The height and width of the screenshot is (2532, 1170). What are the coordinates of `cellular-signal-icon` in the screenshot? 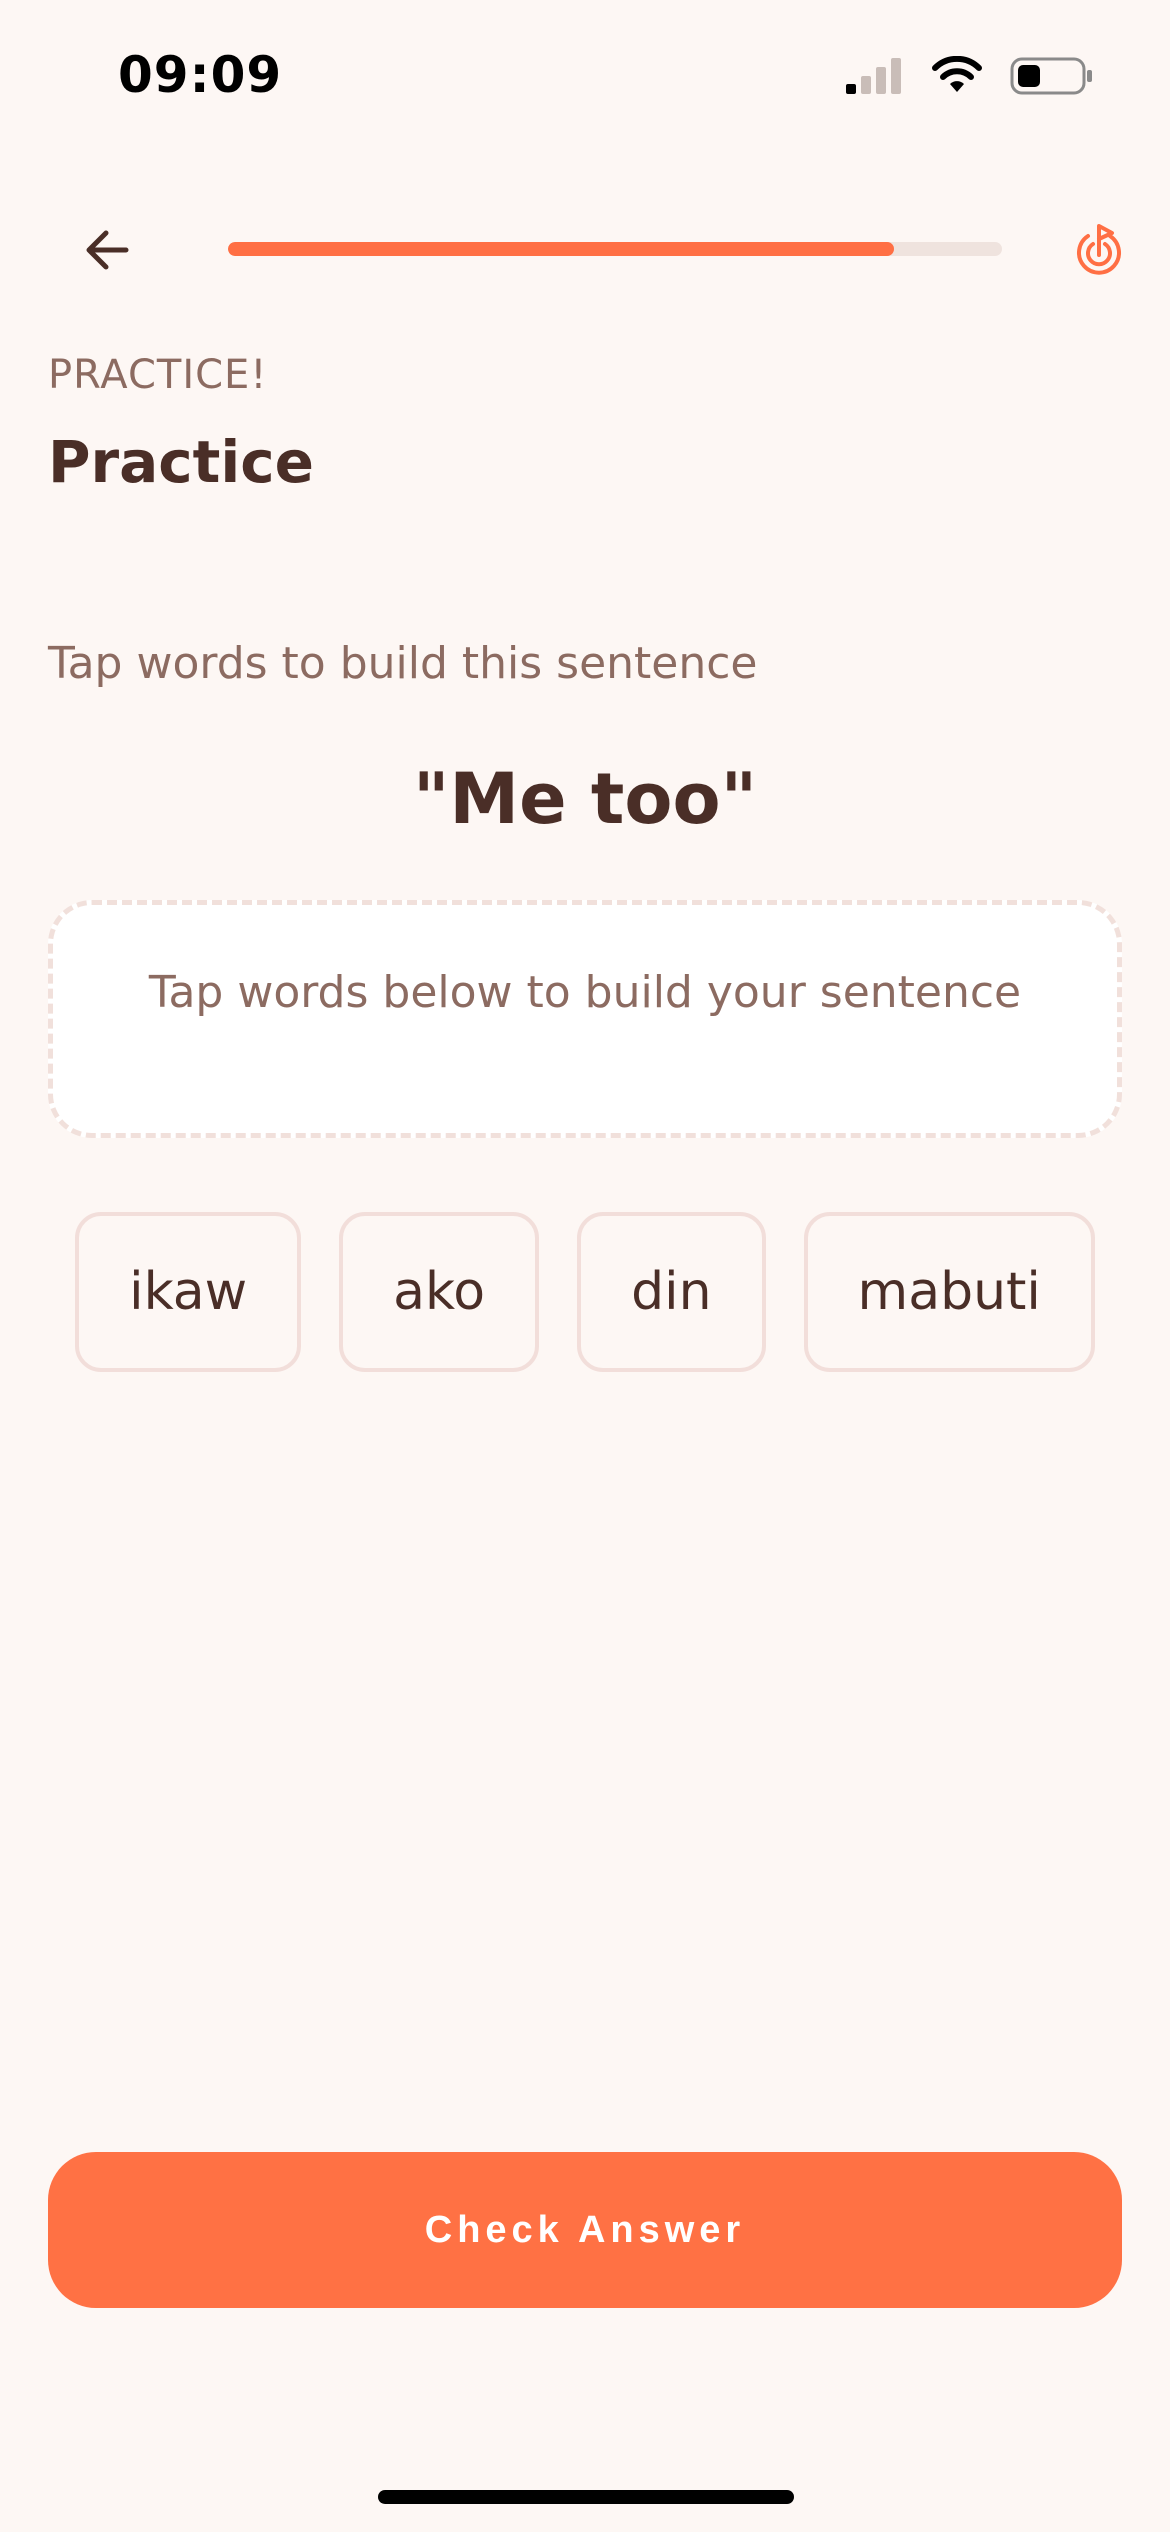 It's located at (873, 76).